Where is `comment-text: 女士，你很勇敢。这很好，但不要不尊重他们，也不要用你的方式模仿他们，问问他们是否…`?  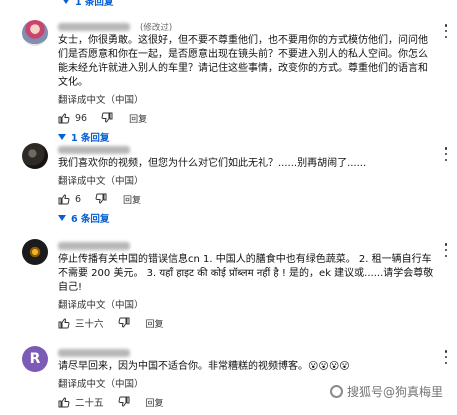
comment-text: 女士，你很勇敢。这很好，但不要不尊重他们，也不要用你的方式模仿他们，问问他们是否… is located at coordinates (243, 61).